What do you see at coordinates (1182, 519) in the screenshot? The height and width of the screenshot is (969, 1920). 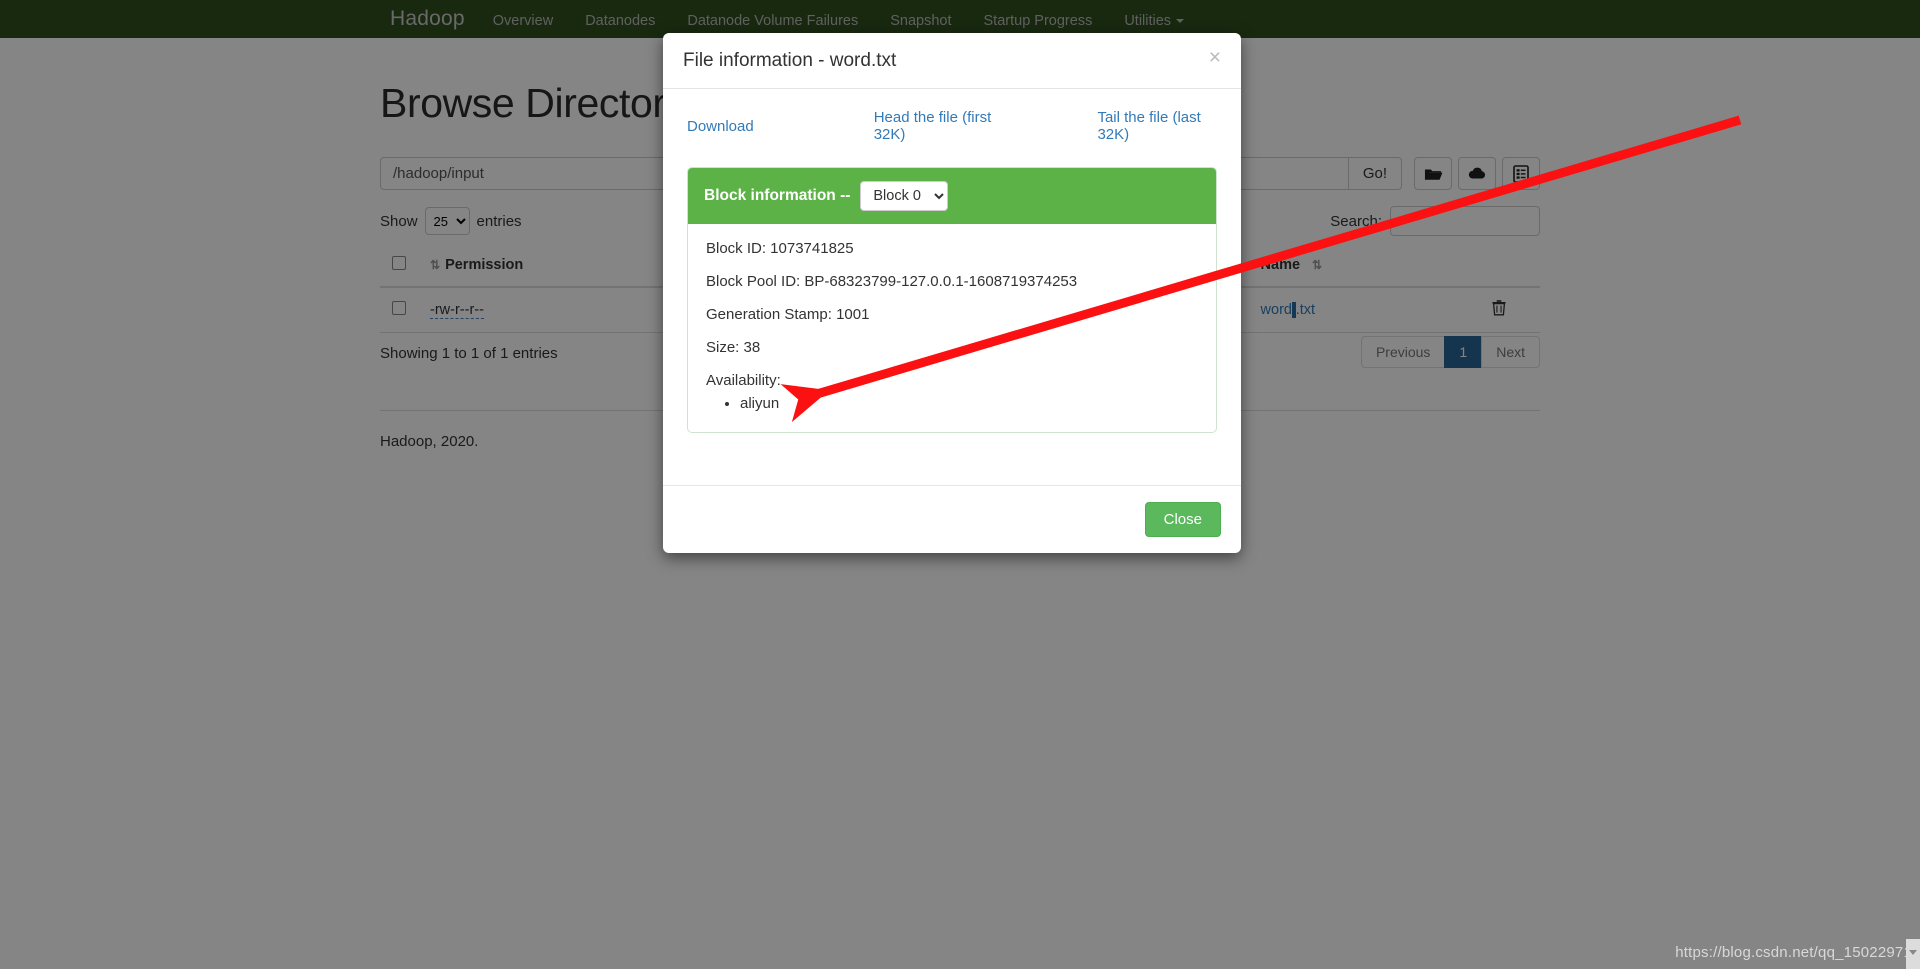 I see `close-button: Close` at bounding box center [1182, 519].